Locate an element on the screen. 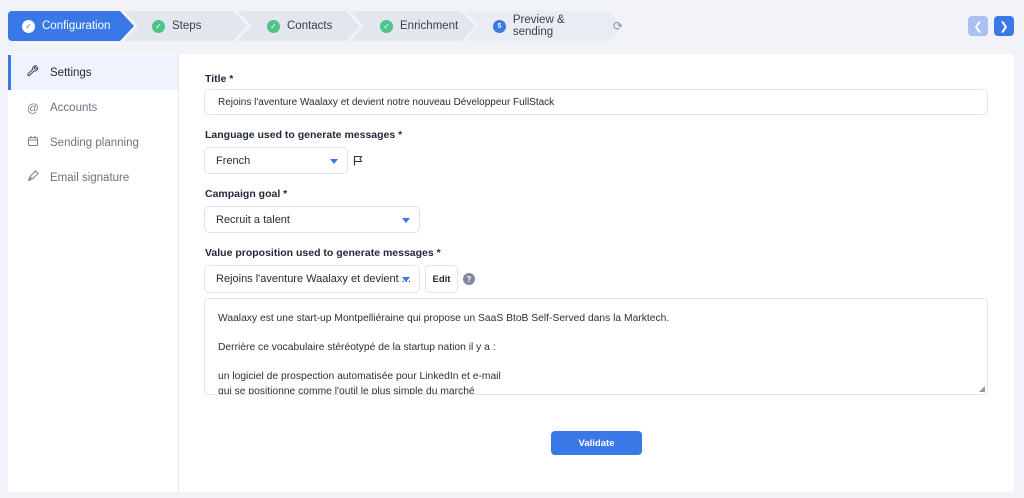 This screenshot has height=498, width=1024. chevron-right-icon: ❯ is located at coordinates (1004, 26).